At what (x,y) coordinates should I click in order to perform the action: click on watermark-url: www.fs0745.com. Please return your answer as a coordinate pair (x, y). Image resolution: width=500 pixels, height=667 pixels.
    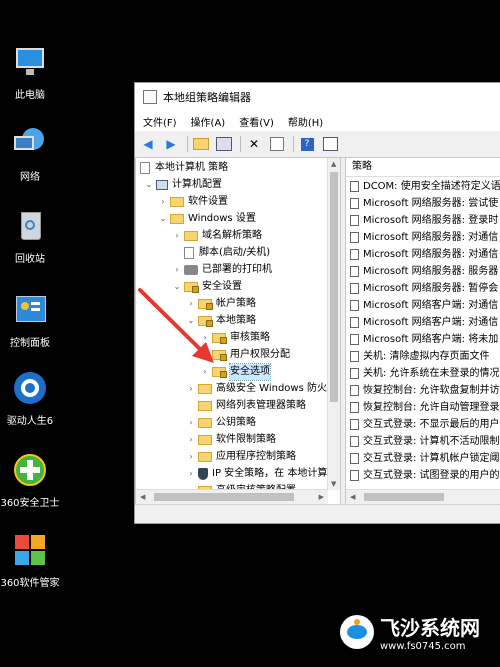
    Looking at the image, I should click on (423, 646).